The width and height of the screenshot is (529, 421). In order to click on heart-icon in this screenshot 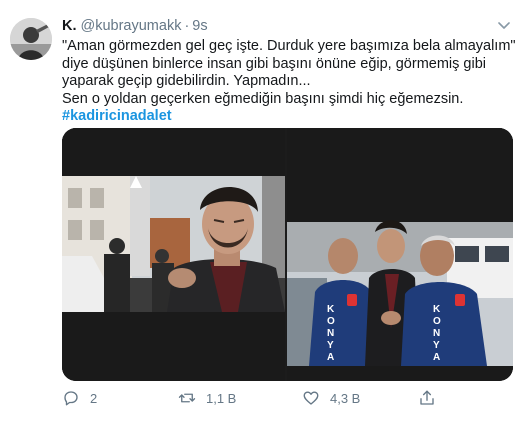, I will do `click(311, 398)`.